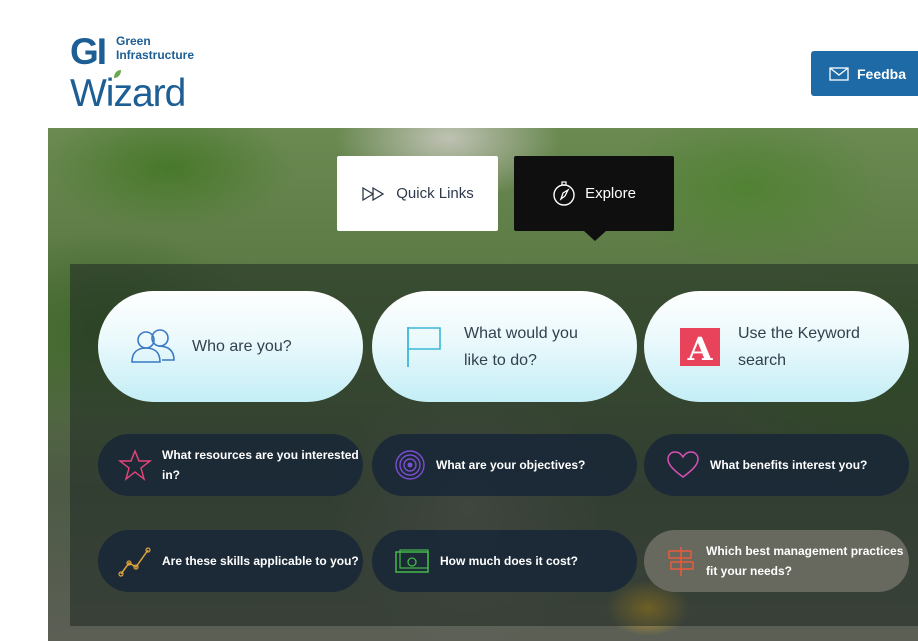 The width and height of the screenshot is (918, 641). What do you see at coordinates (155, 55) in the screenshot?
I see `logo-infrastructure-text: Infrastructure` at bounding box center [155, 55].